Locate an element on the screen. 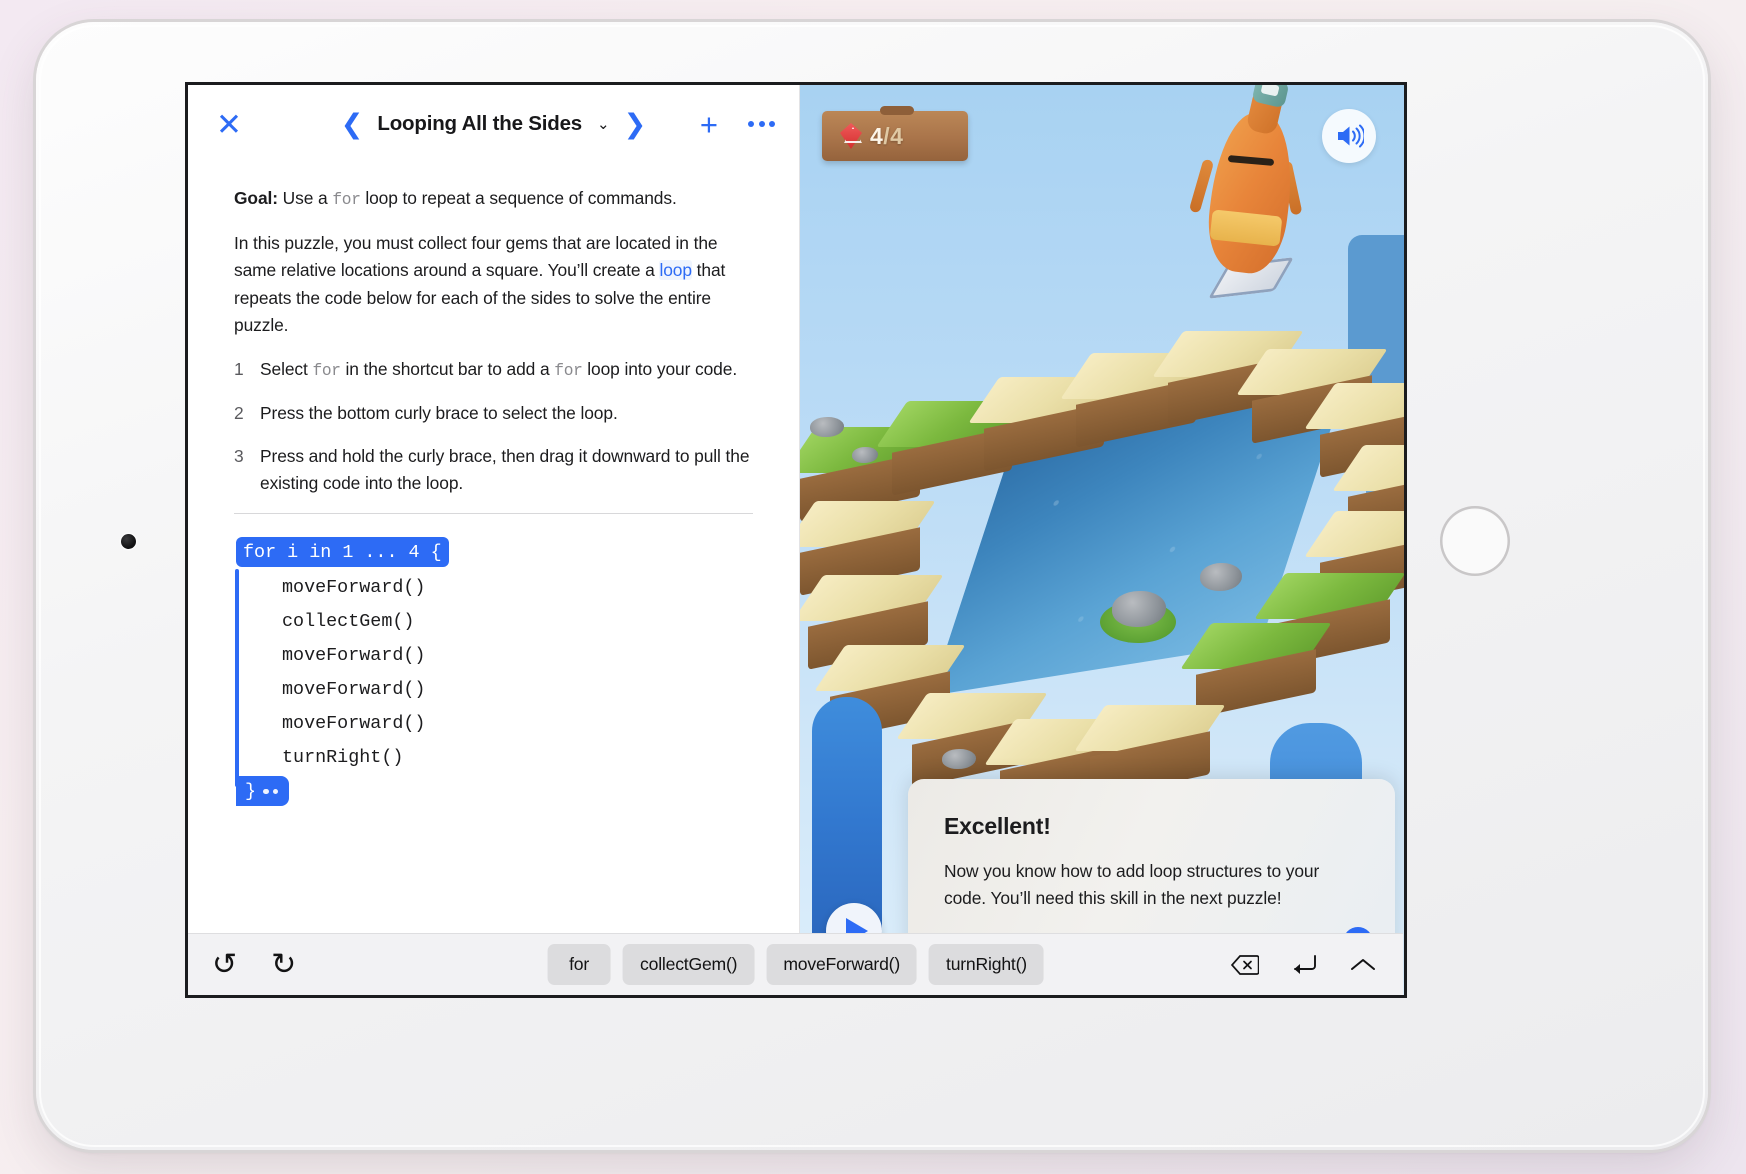 The height and width of the screenshot is (1174, 1746). gem-icon is located at coordinates (851, 136).